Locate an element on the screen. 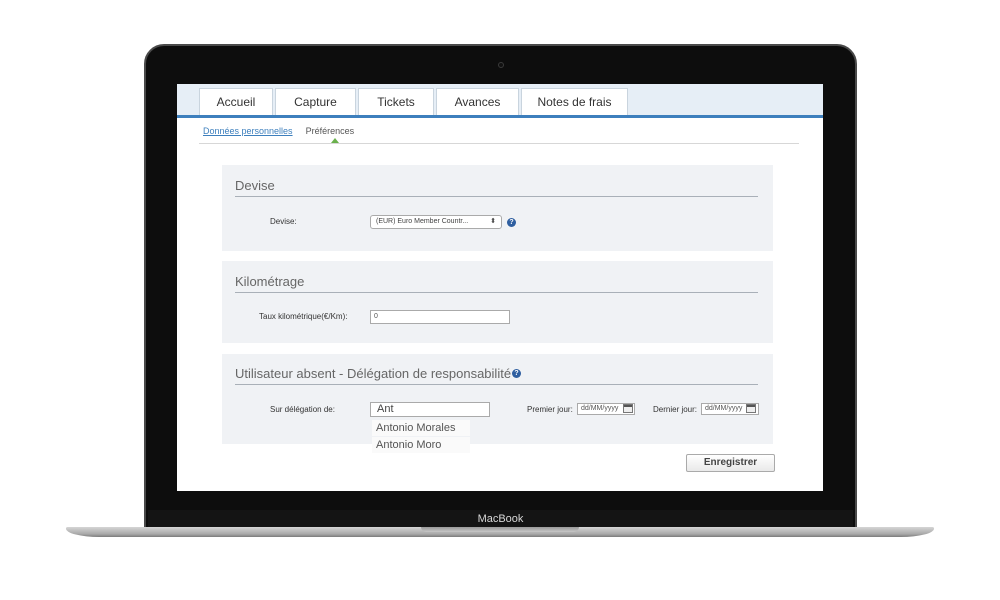  delegation-rule is located at coordinates (496, 384).